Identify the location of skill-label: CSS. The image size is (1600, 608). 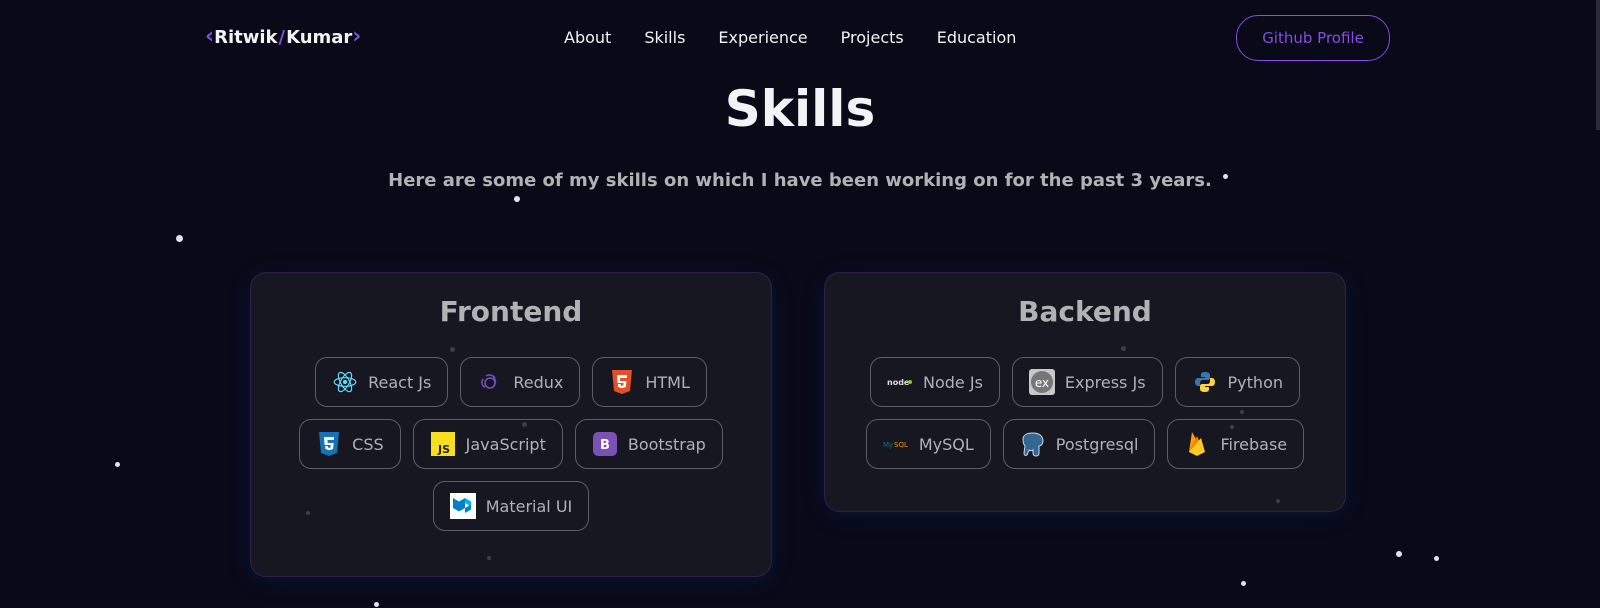
(368, 444).